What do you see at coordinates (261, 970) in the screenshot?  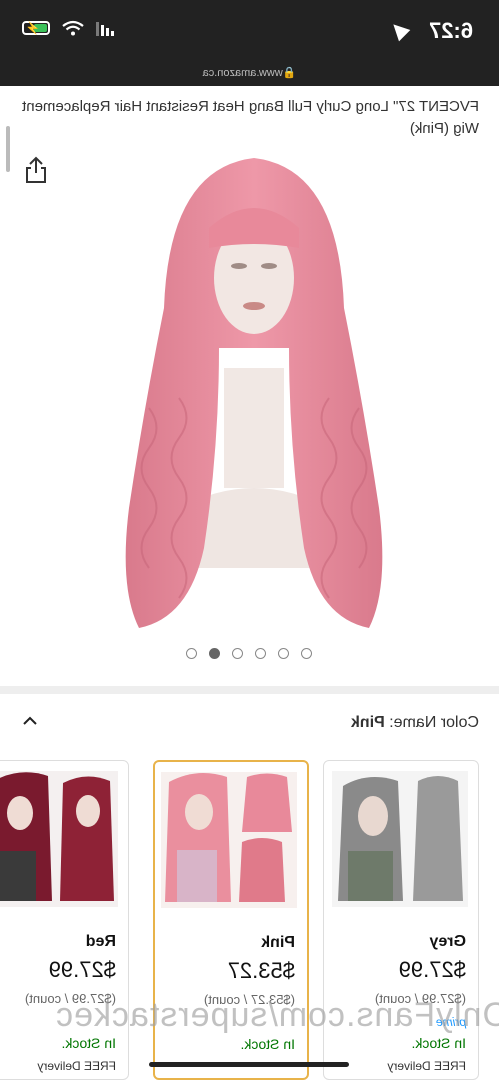 I see `swatch-price: $53.27` at bounding box center [261, 970].